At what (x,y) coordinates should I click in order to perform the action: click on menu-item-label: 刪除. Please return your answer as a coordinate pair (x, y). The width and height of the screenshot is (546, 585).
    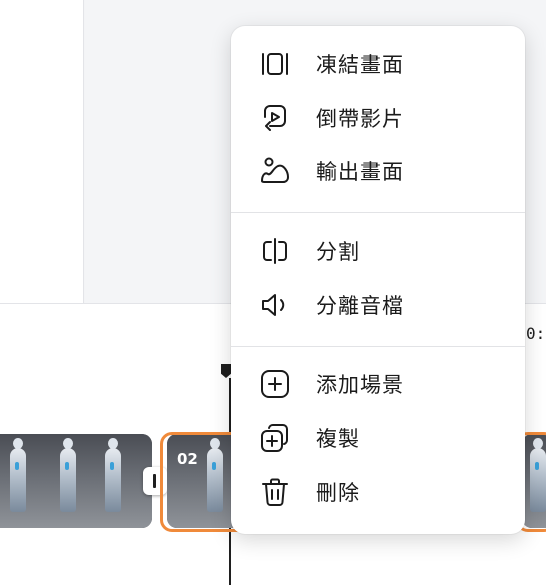
    Looking at the image, I should click on (338, 493).